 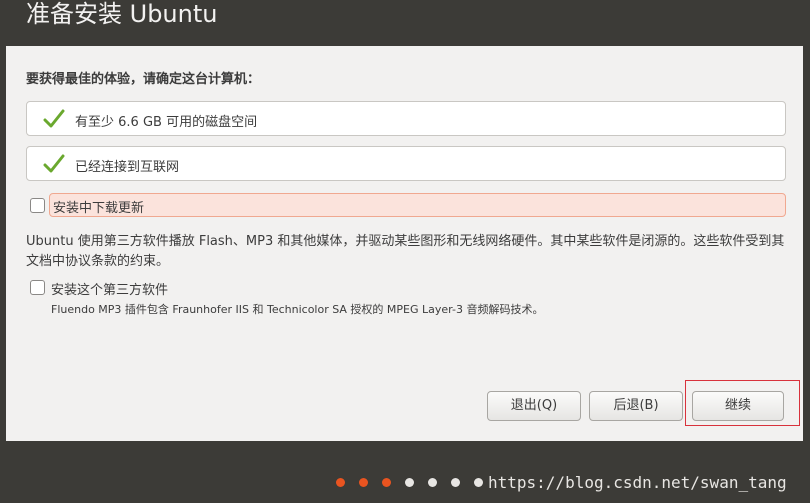 I want to click on third-party-checkbox, so click(x=37, y=287).